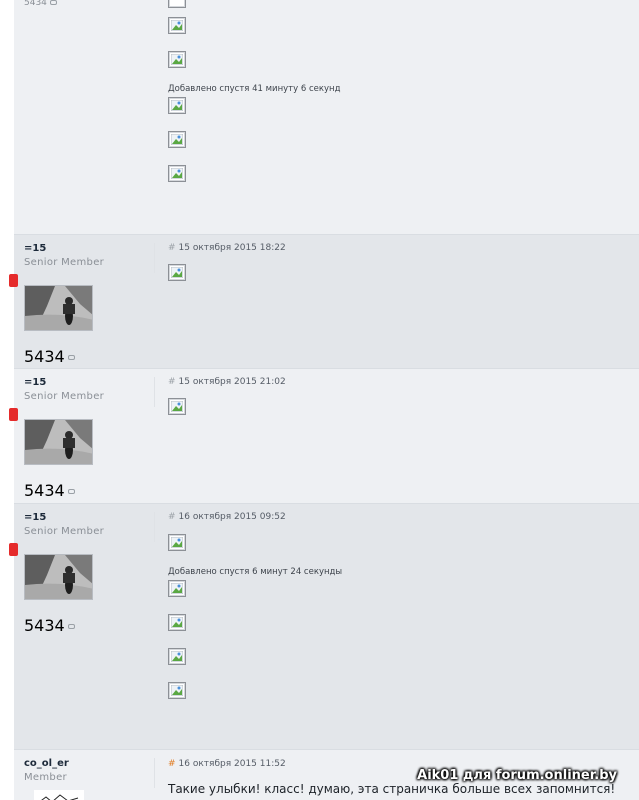  I want to click on post-date: 15 октября 2015 18:22, so click(232, 248).